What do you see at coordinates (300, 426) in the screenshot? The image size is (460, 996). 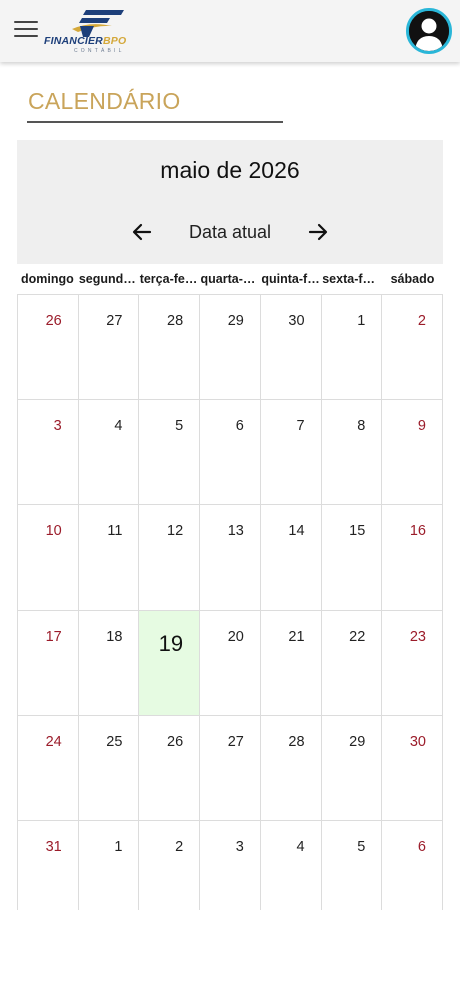 I see `day-number: 7` at bounding box center [300, 426].